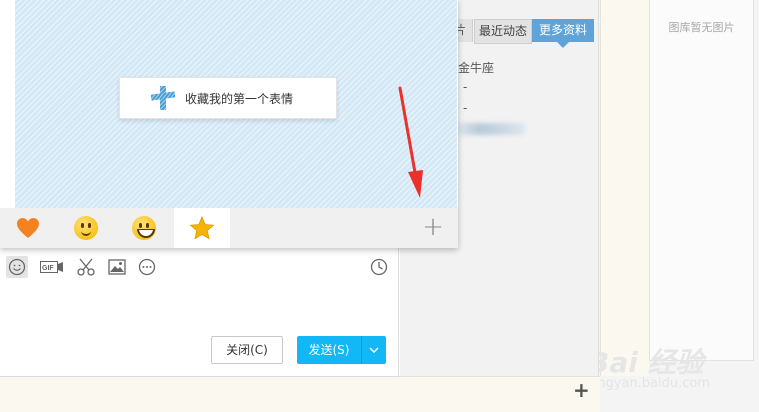  I want to click on smile-face-icon, so click(86, 228).